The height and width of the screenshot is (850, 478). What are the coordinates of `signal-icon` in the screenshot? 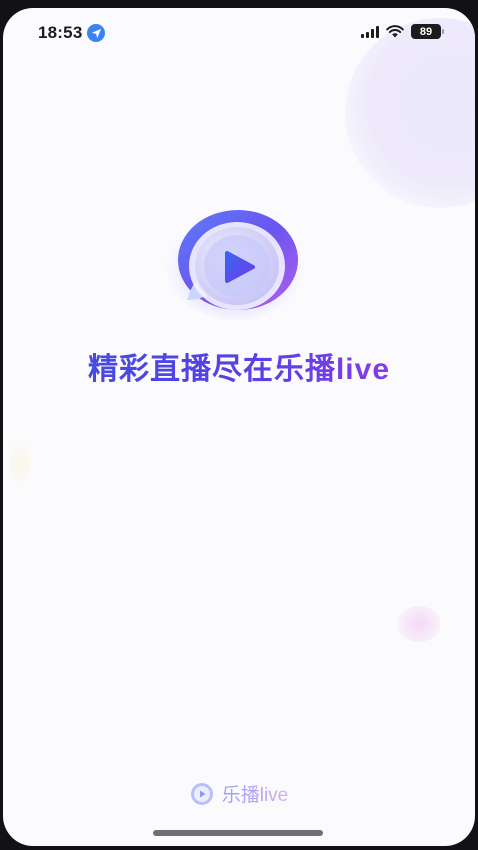 It's located at (370, 31).